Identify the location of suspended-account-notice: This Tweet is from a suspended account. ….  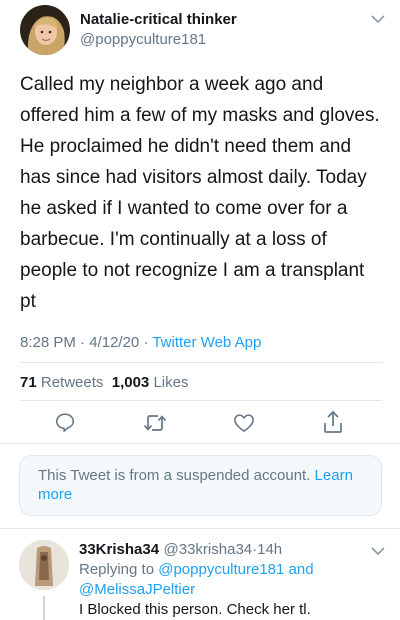
(200, 485).